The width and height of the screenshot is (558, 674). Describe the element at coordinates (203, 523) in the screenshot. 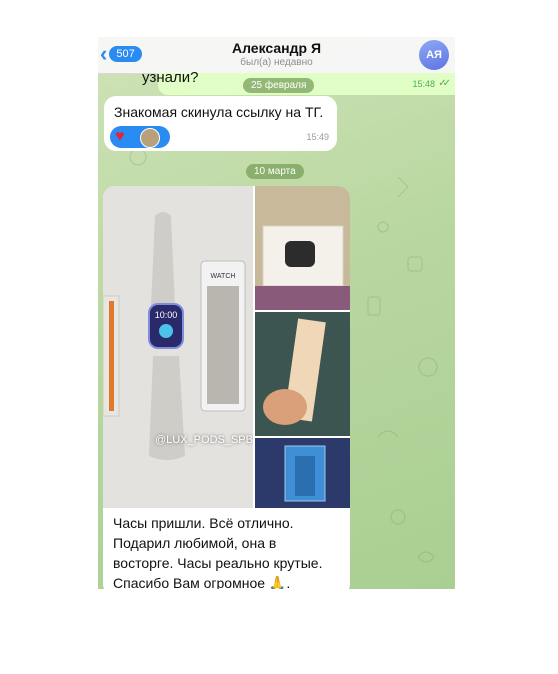

I see `caption-line: Часы пришли. Всё отлично.` at that location.